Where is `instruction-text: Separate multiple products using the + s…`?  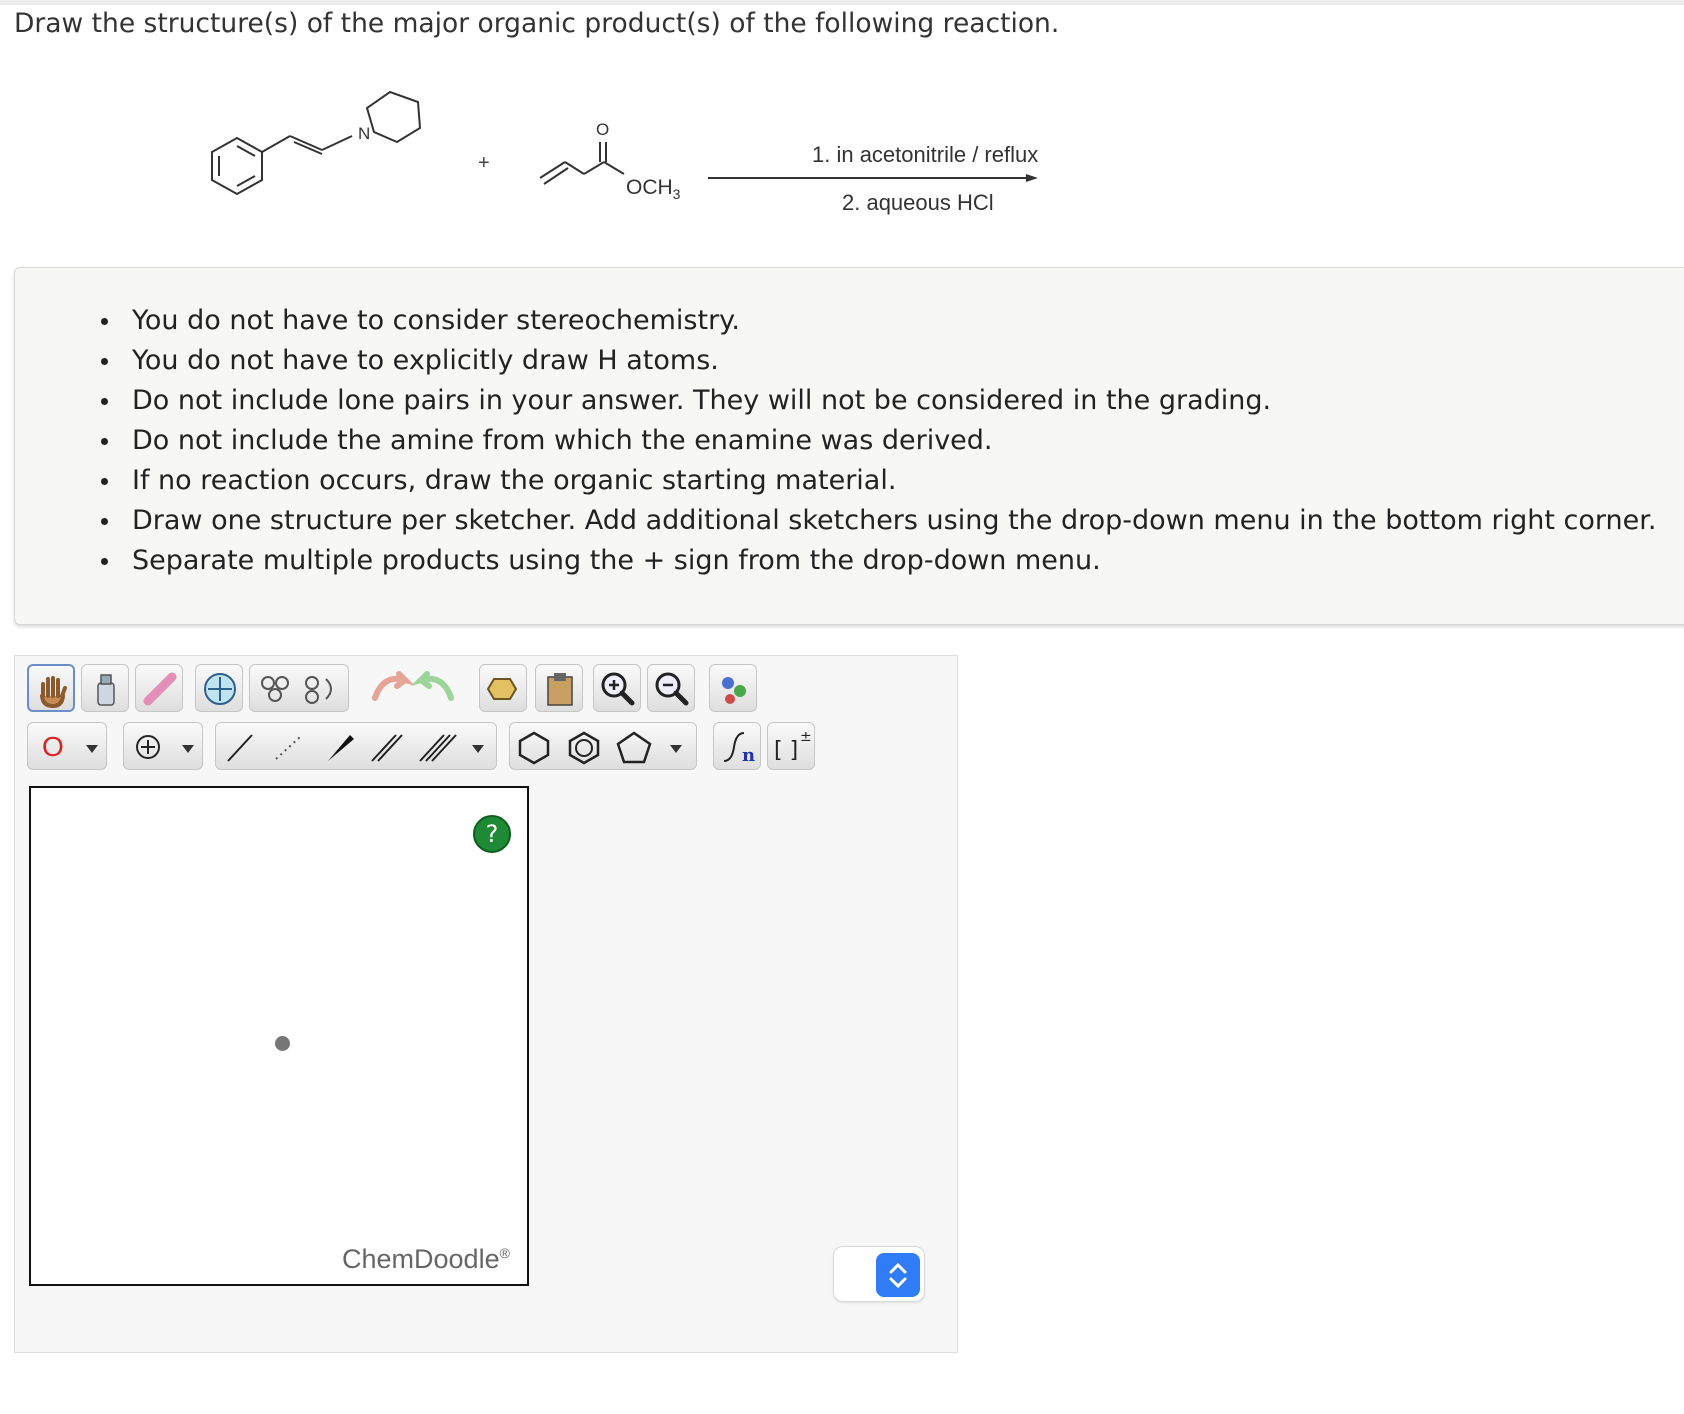
instruction-text: Separate multiple products using the + s… is located at coordinates (616, 560).